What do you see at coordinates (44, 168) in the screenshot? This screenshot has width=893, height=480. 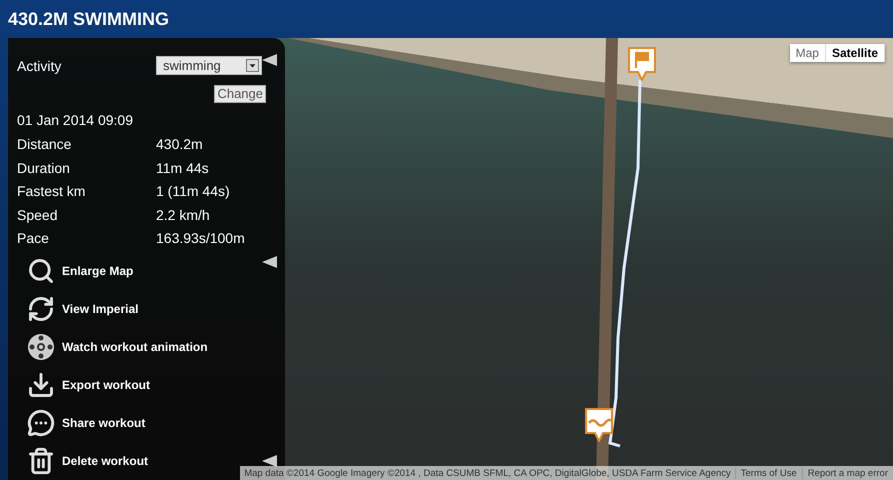 I see `stat-label: Duration` at bounding box center [44, 168].